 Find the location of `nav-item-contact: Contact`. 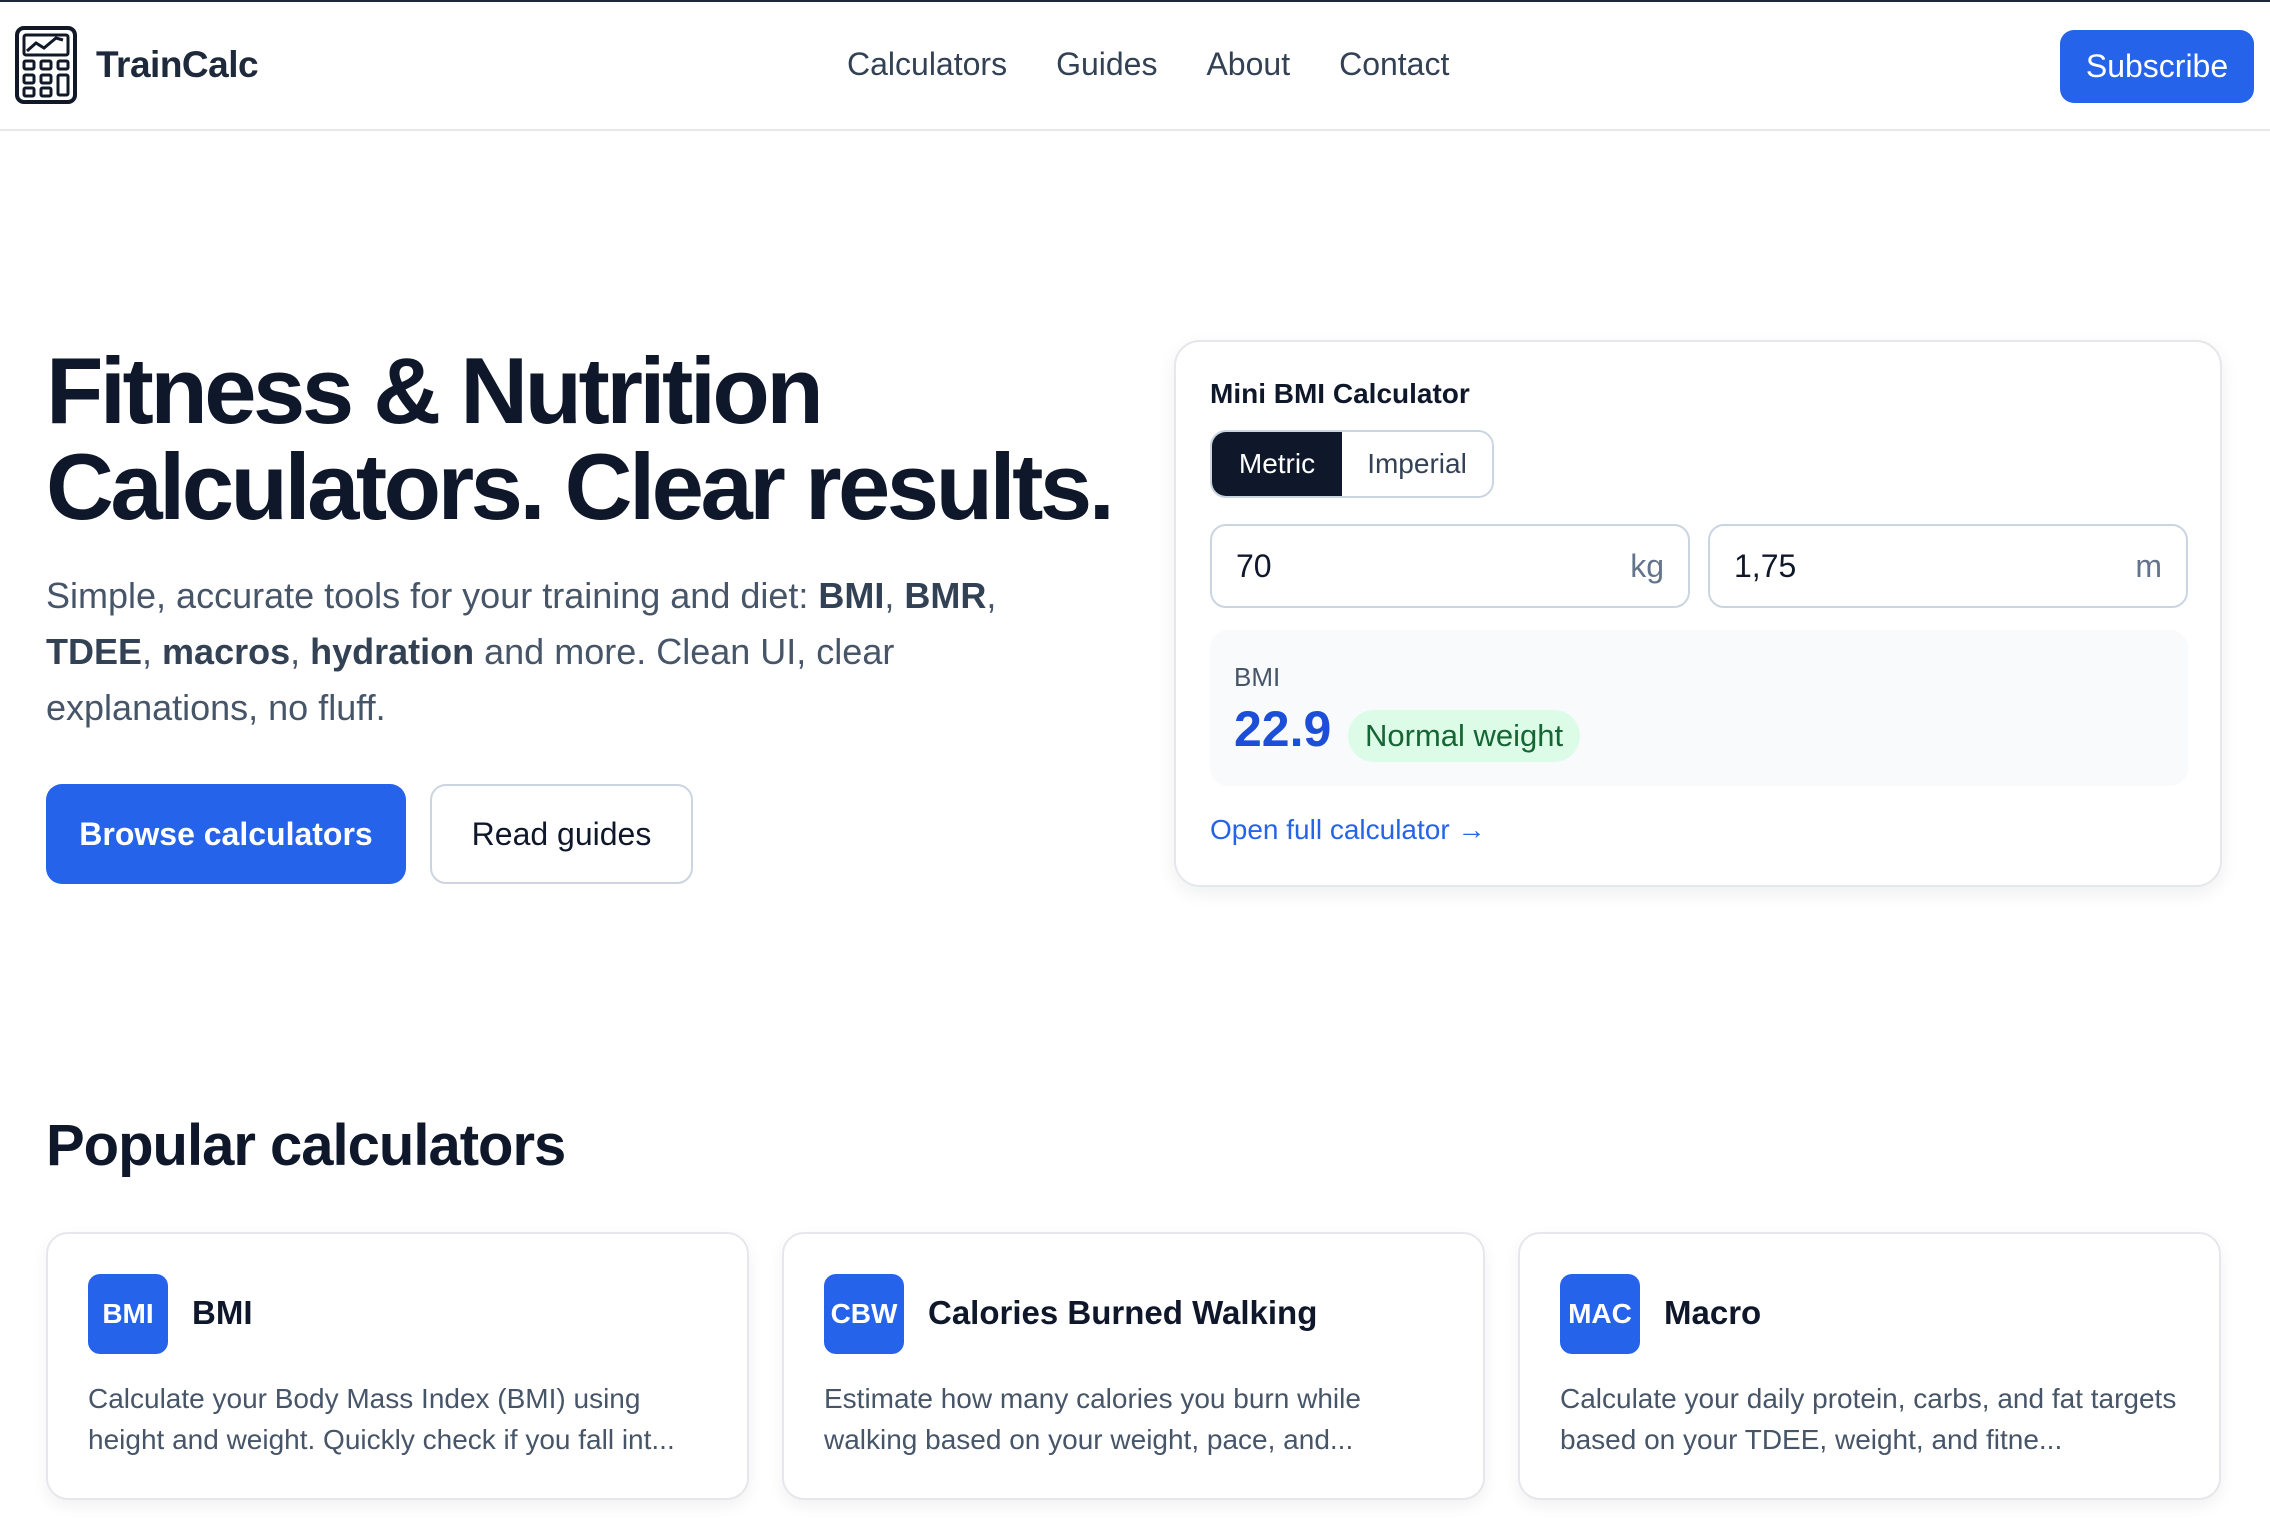

nav-item-contact: Contact is located at coordinates (1394, 64).